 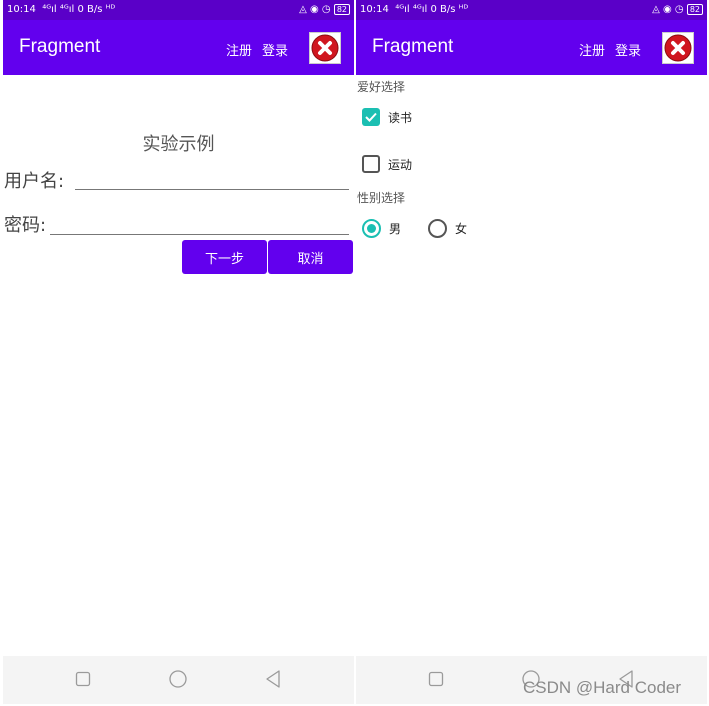 I want to click on home-icon, so click(x=178, y=679).